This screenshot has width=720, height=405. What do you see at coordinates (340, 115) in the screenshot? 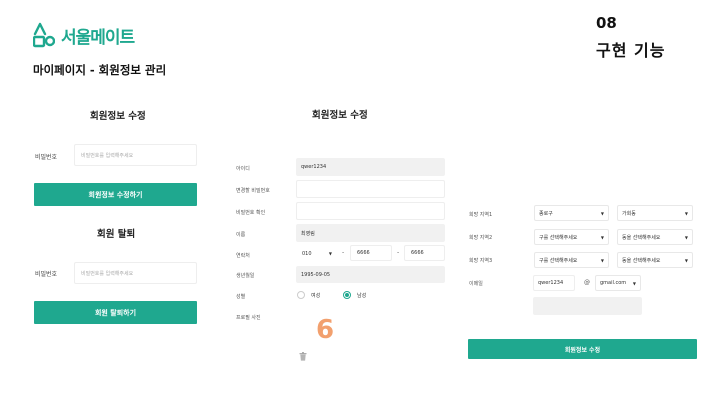
I see `form-title: 회원정보 수정` at bounding box center [340, 115].